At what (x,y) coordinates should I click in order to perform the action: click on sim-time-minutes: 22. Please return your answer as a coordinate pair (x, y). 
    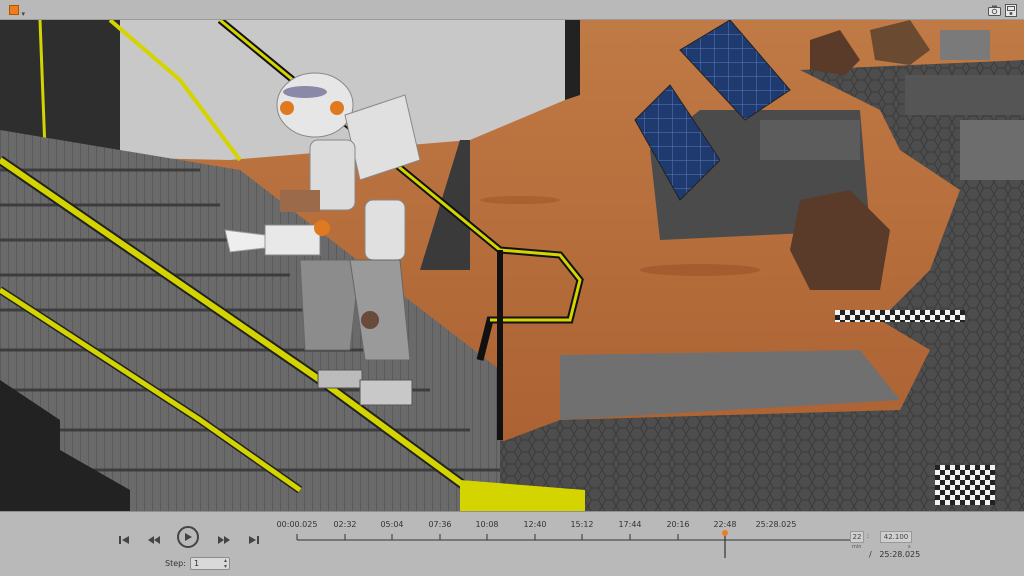
    Looking at the image, I should click on (857, 537).